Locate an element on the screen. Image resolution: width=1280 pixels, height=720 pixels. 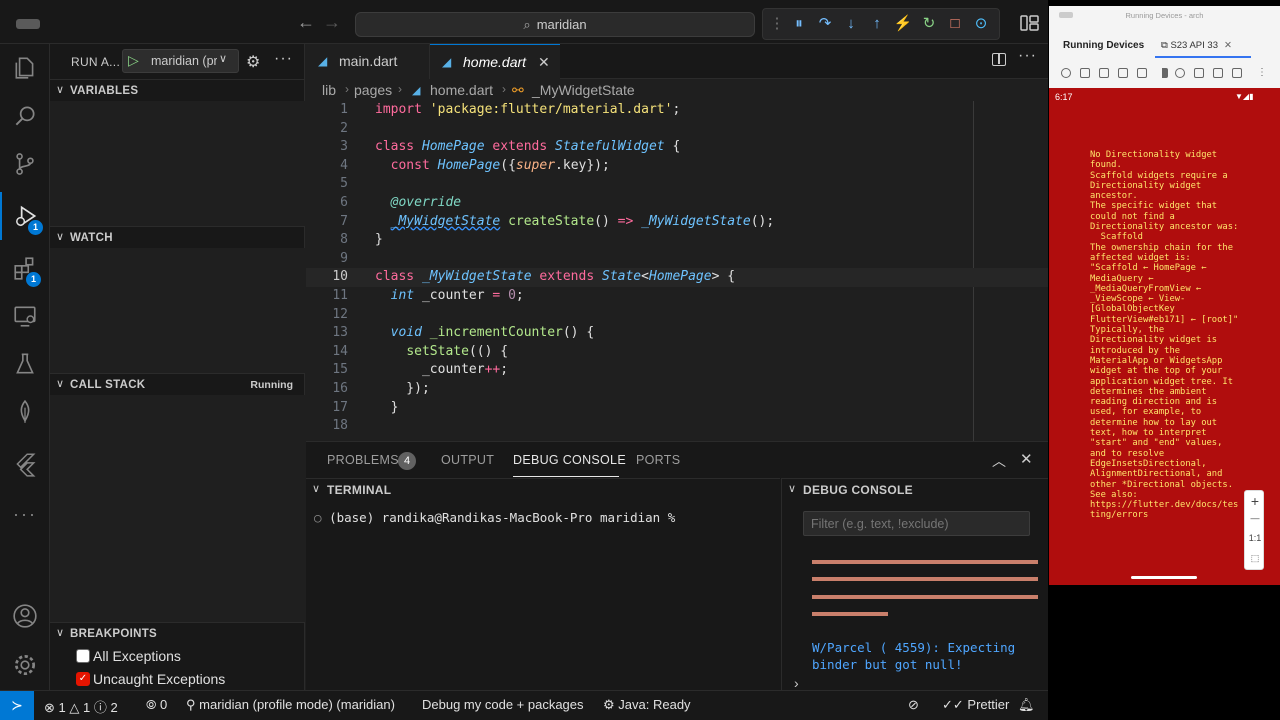
tab-output: OUTPUT is located at coordinates (467, 460).